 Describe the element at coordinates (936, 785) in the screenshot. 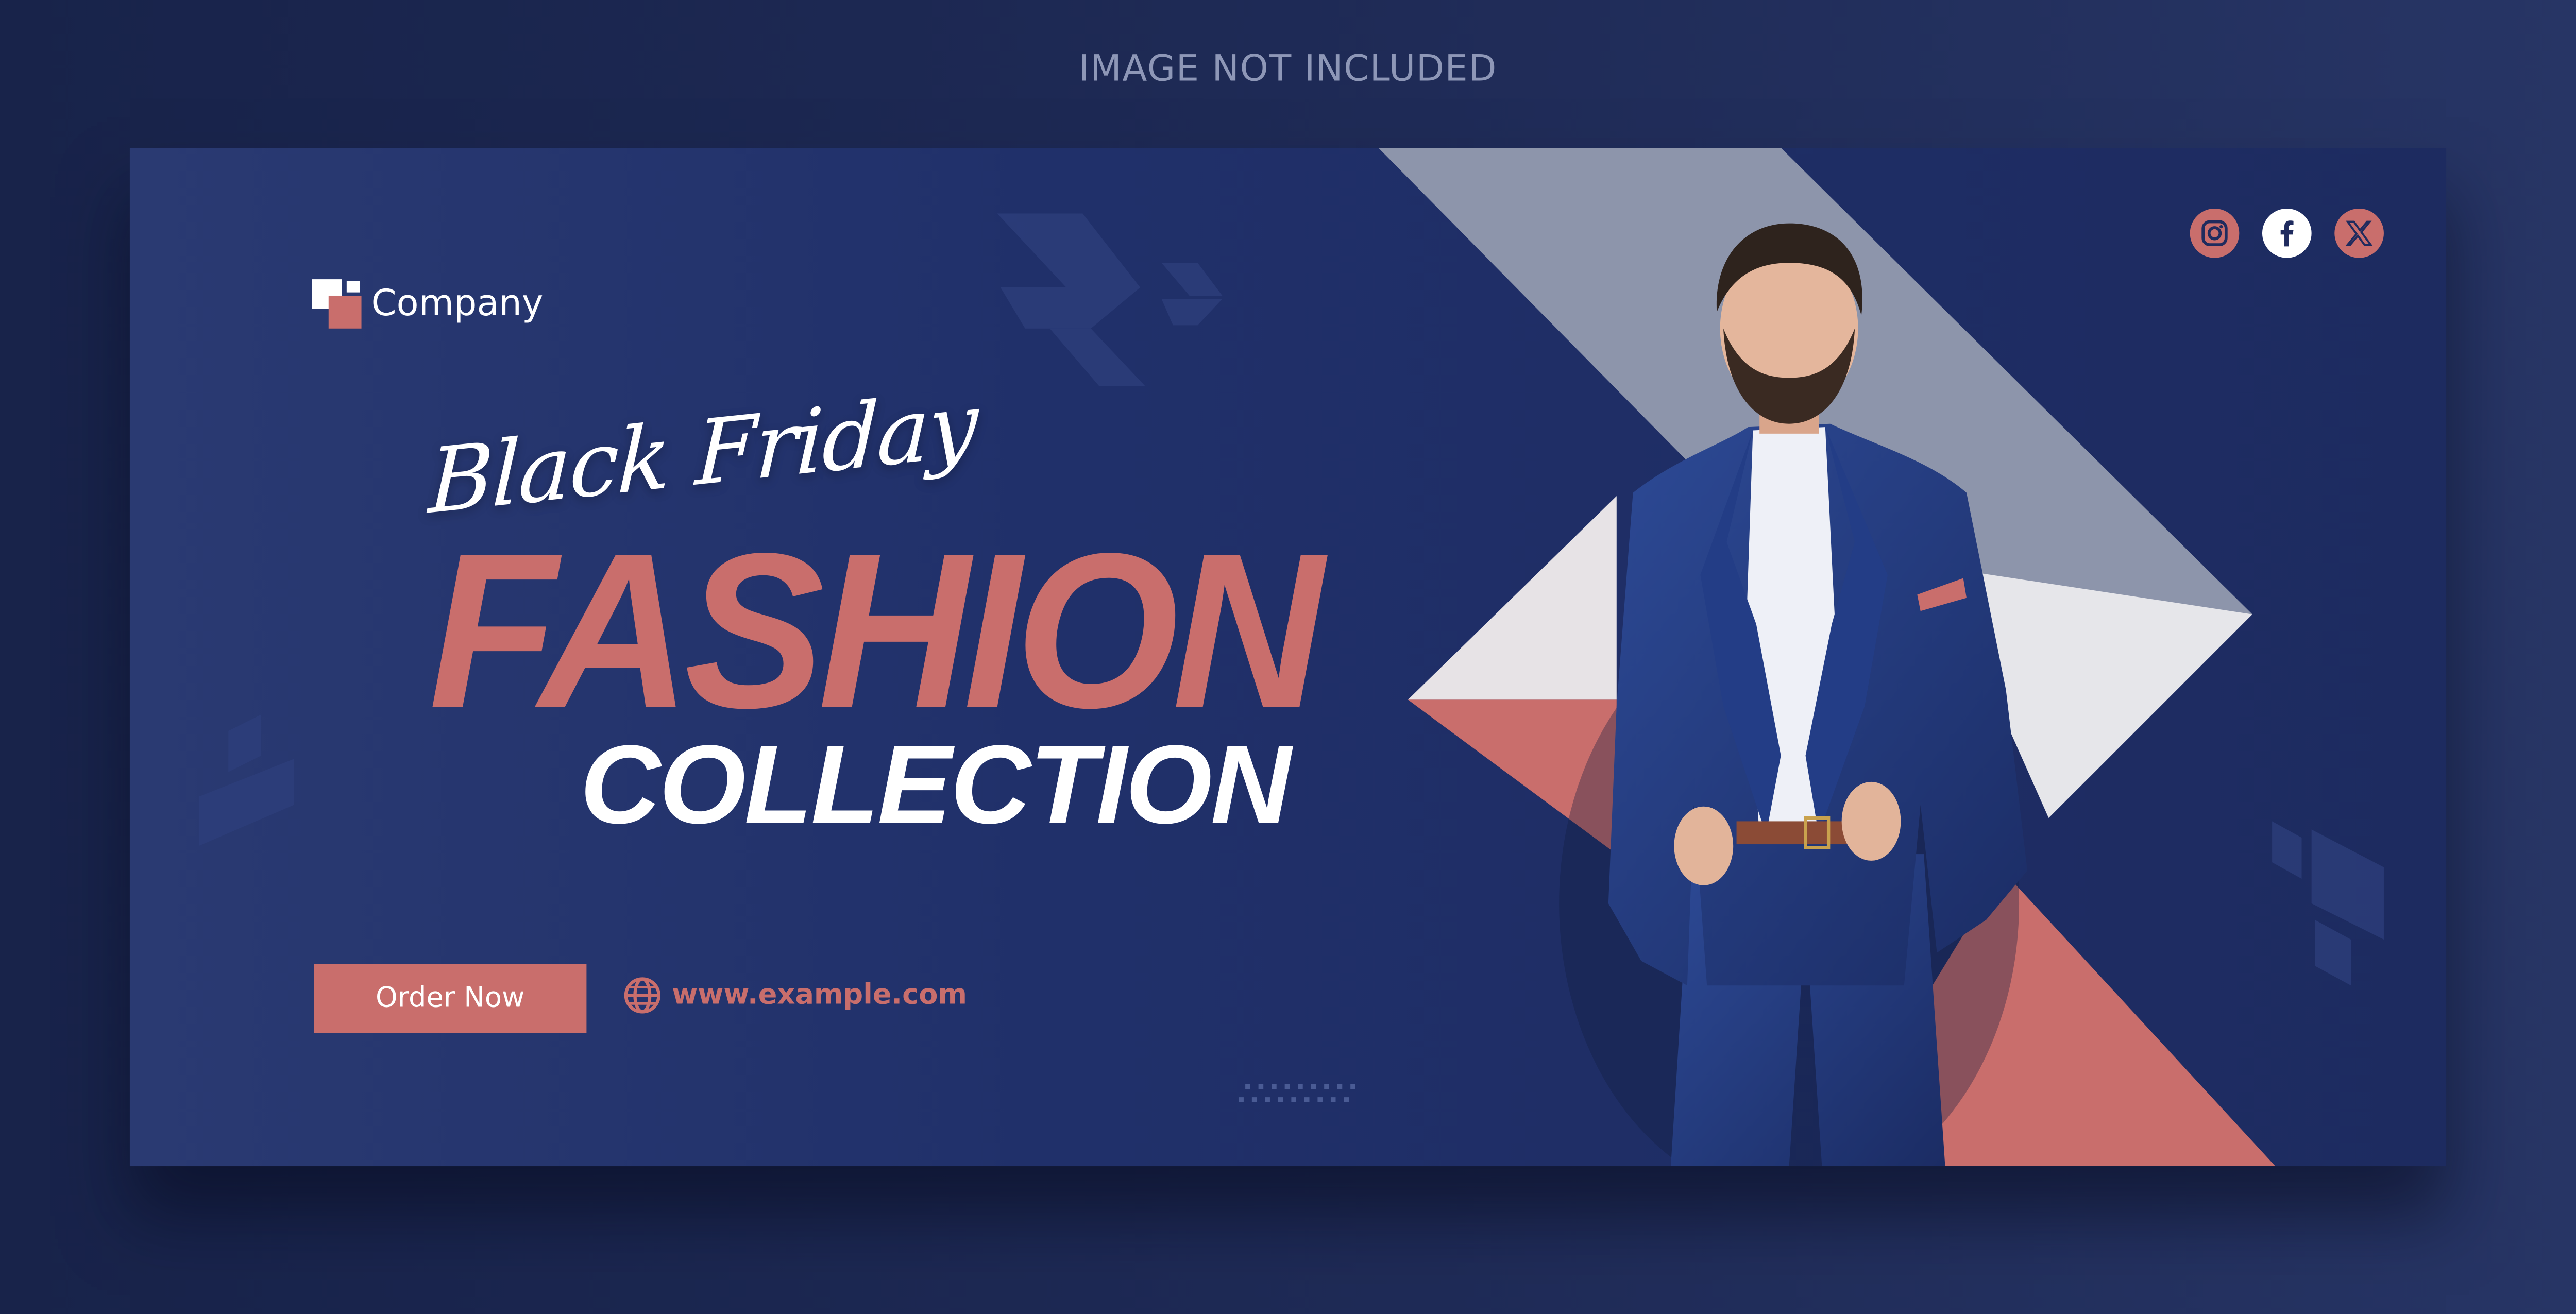

I see `sub-headline: COLLECTION` at that location.